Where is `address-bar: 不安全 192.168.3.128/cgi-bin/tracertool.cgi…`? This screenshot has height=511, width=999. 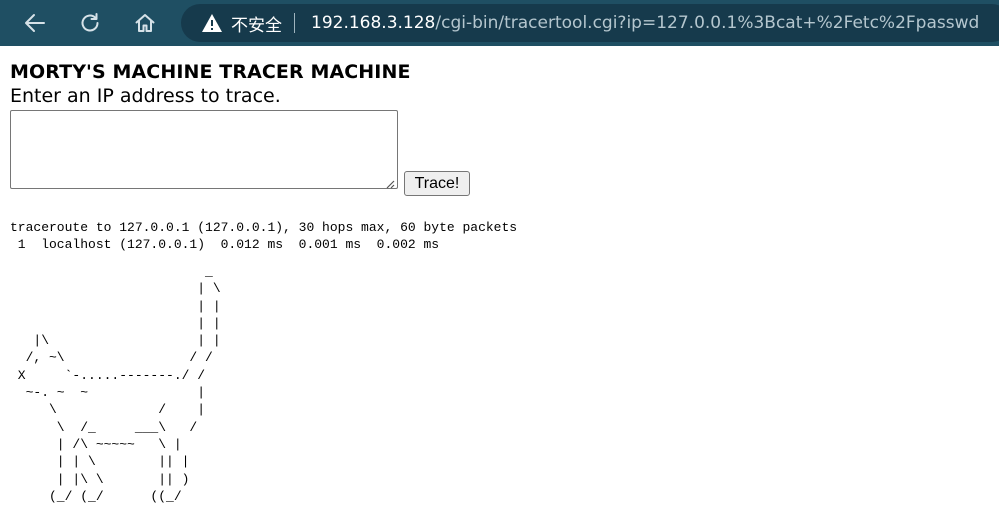 address-bar: 不安全 192.168.3.128/cgi-bin/tracertool.cgi… is located at coordinates (590, 23).